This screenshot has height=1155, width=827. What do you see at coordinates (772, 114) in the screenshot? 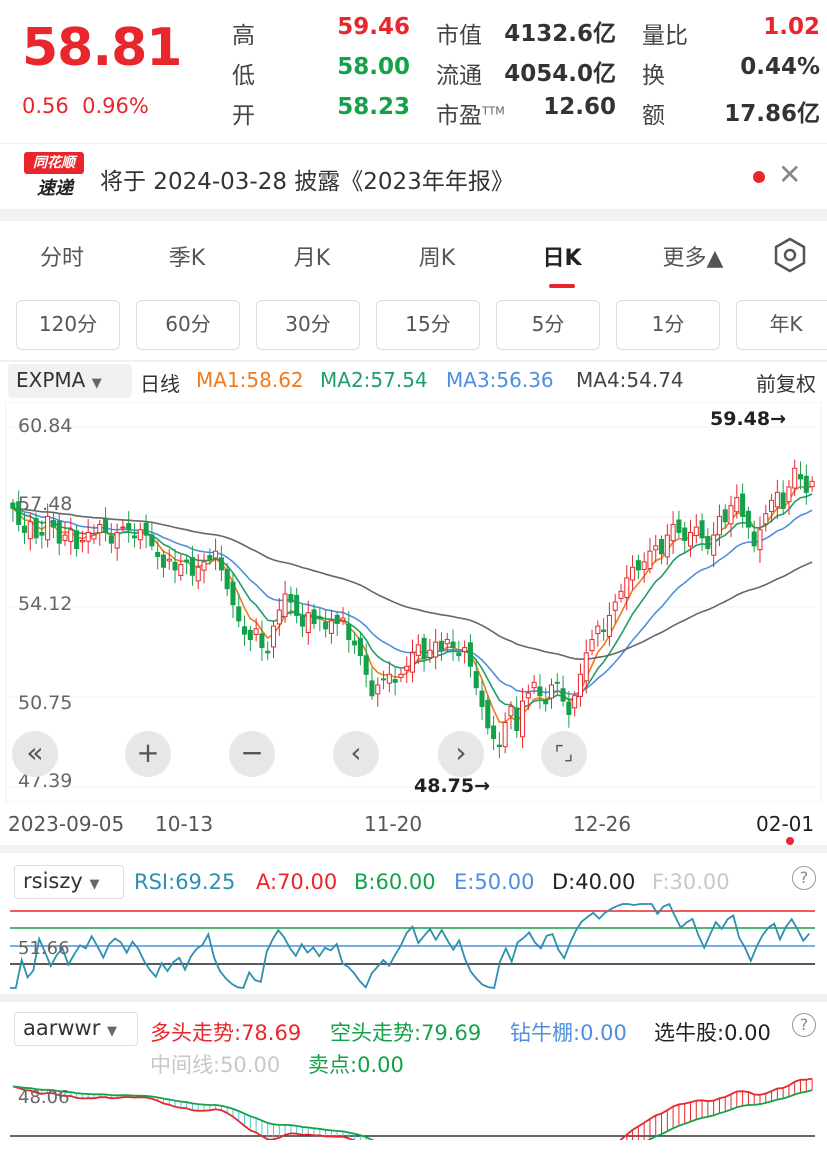
I see `amount-value: 17.86亿` at bounding box center [772, 114].